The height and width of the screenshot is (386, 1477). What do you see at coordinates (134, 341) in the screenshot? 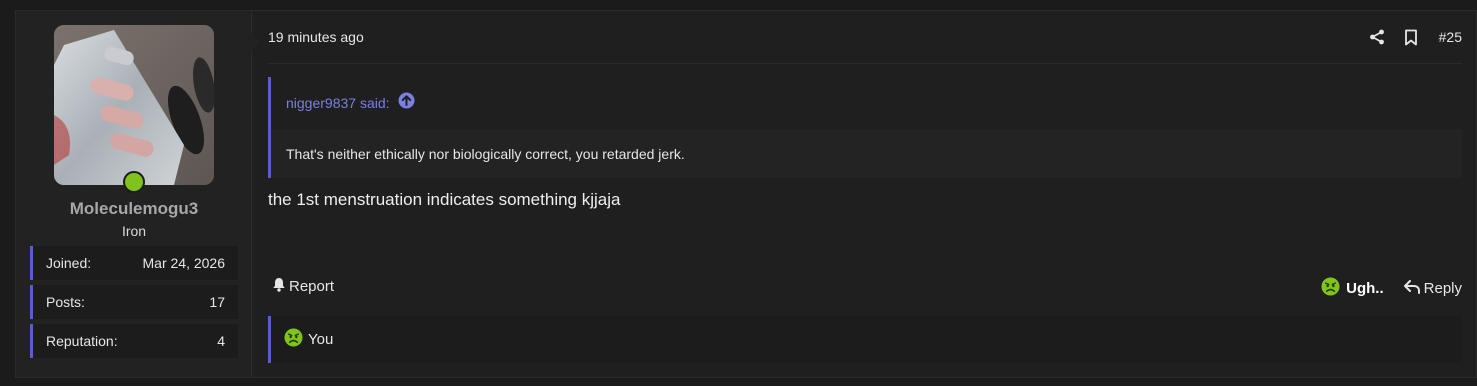
I see `stat-reputation: Reputation: 4` at bounding box center [134, 341].